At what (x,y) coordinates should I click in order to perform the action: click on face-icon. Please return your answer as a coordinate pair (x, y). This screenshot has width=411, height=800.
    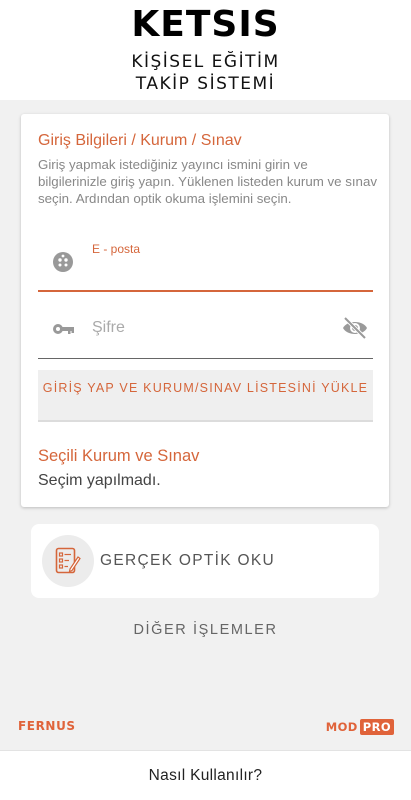
    Looking at the image, I should click on (63, 262).